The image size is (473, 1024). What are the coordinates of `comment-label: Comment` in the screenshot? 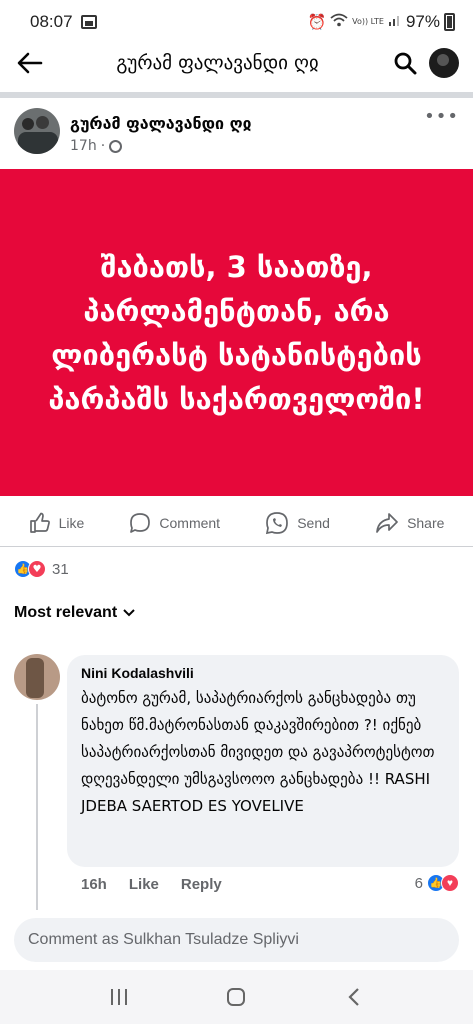 It's located at (190, 523).